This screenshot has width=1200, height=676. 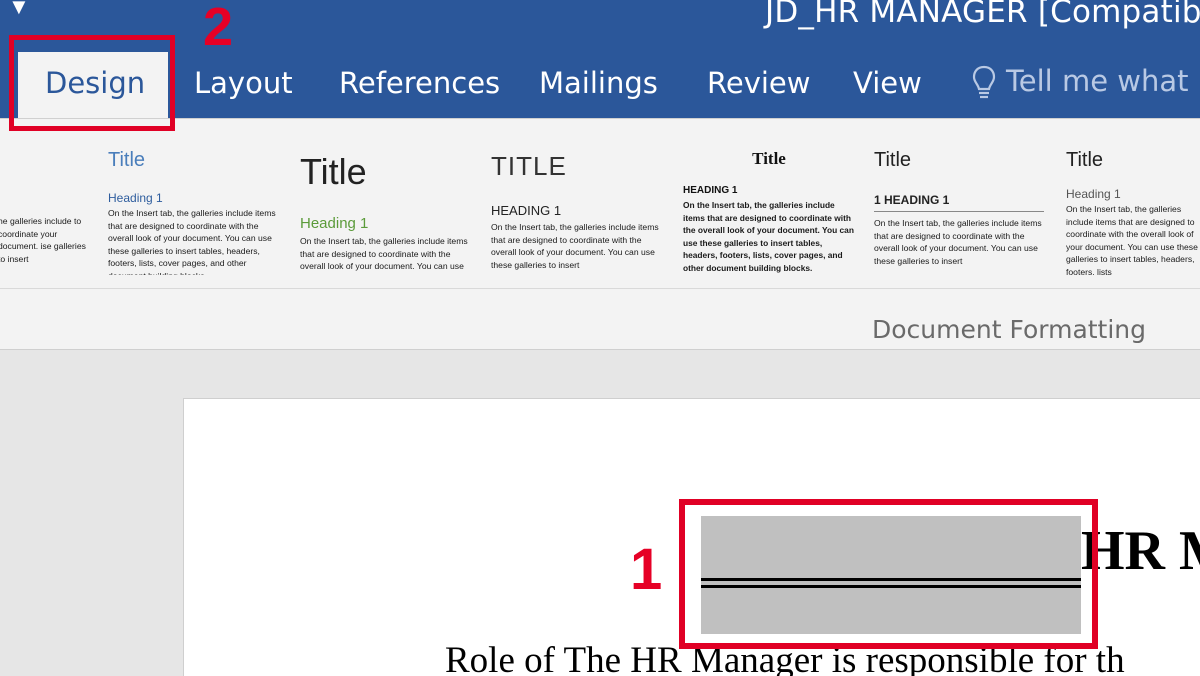 What do you see at coordinates (1140, 551) in the screenshot?
I see `document-heading: HR M` at bounding box center [1140, 551].